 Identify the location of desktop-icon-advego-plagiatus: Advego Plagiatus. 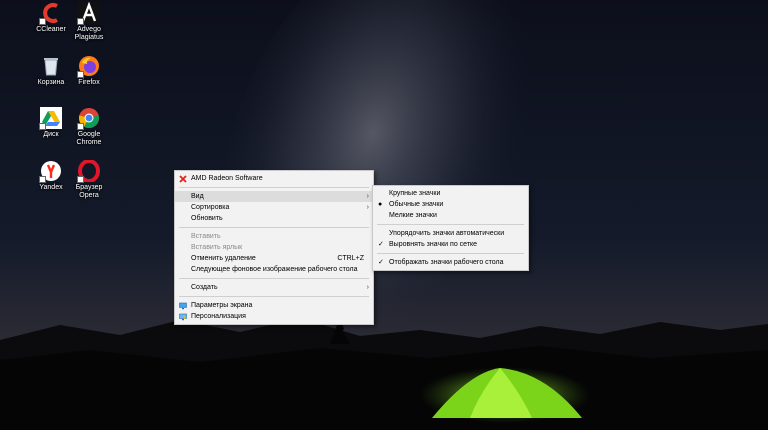
(89, 22).